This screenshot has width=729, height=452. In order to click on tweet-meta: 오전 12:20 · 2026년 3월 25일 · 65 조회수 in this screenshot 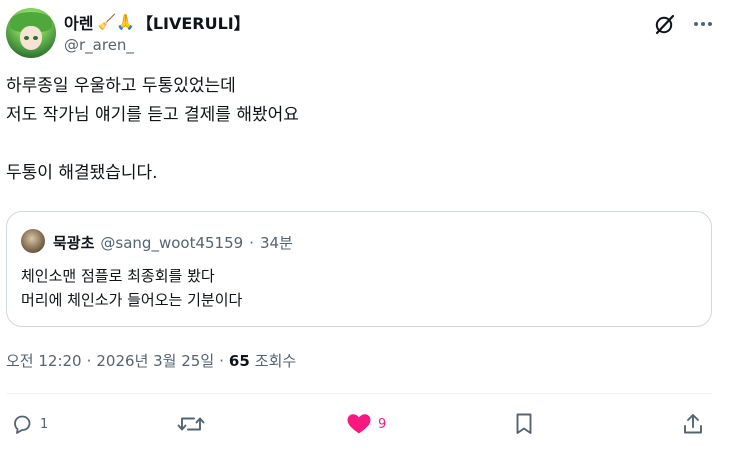, I will do `click(151, 360)`.